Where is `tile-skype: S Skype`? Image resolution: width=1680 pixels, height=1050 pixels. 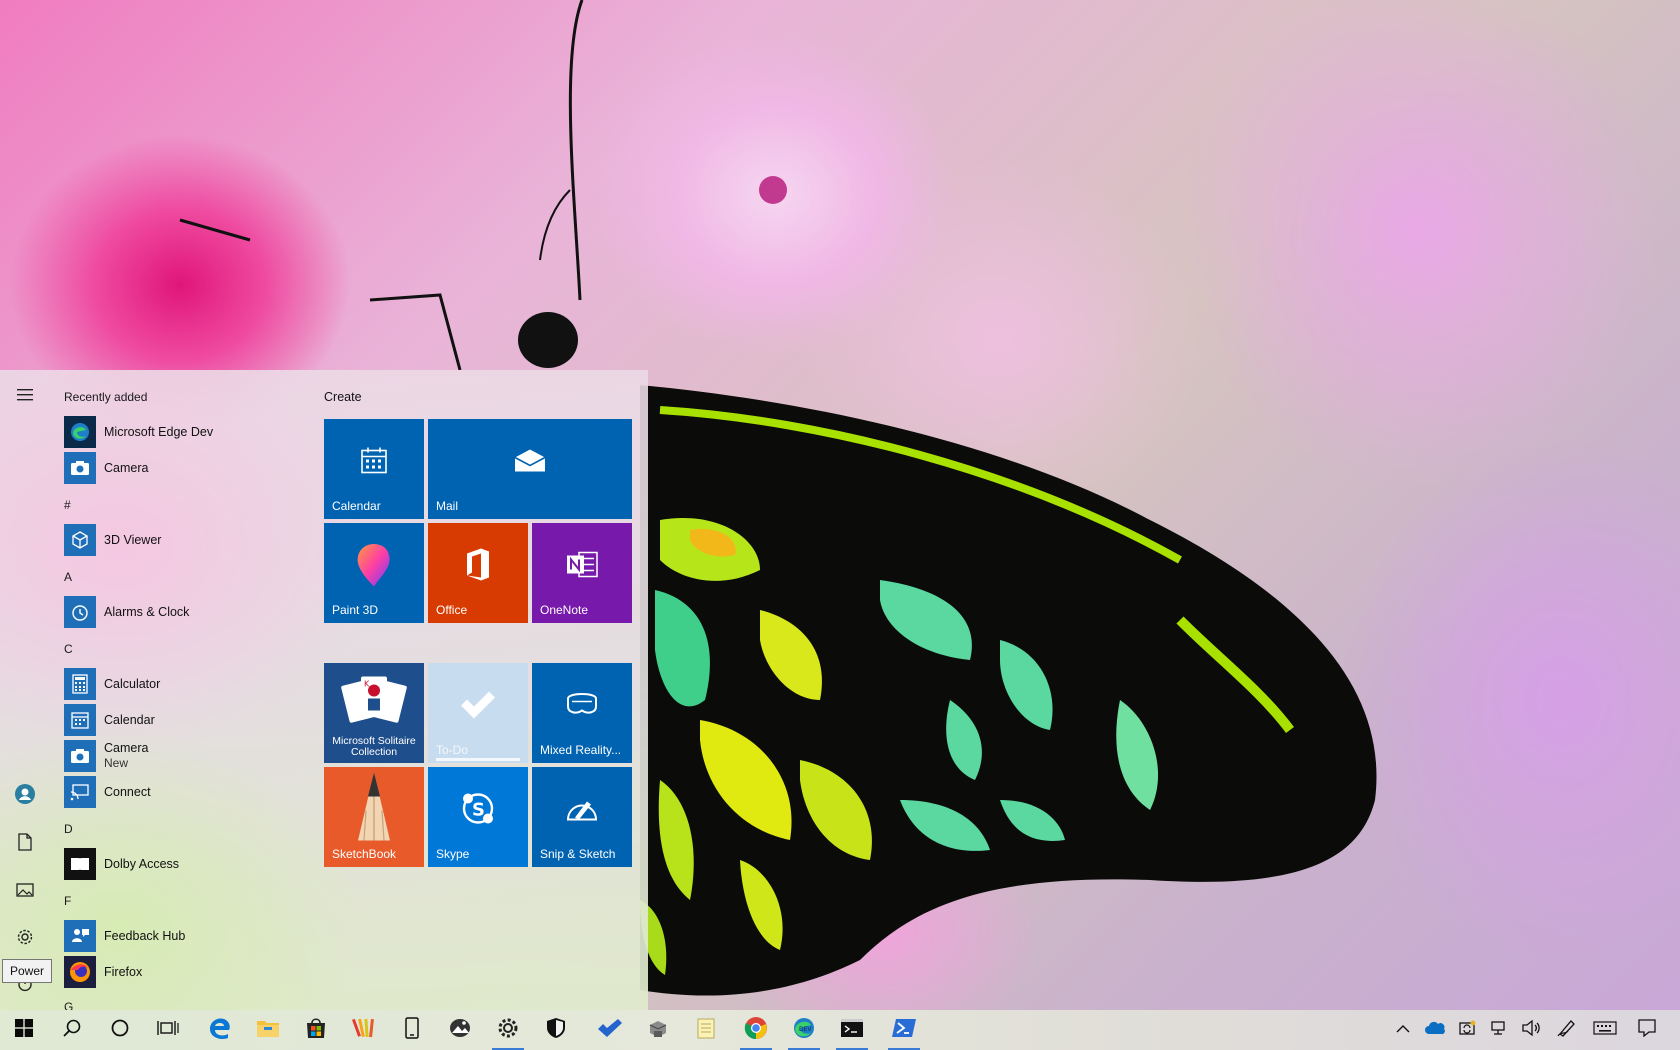 tile-skype: S Skype is located at coordinates (478, 817).